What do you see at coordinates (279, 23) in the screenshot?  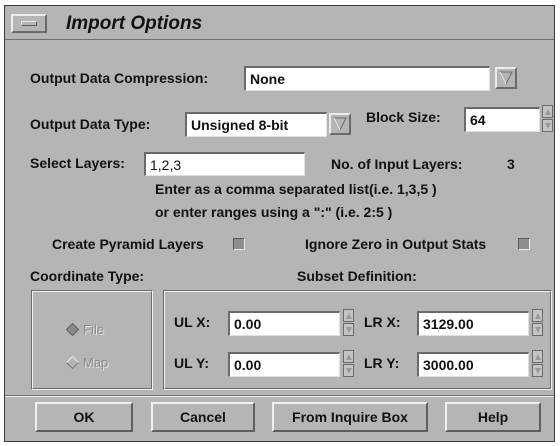 I see `title-bar: Import Options` at bounding box center [279, 23].